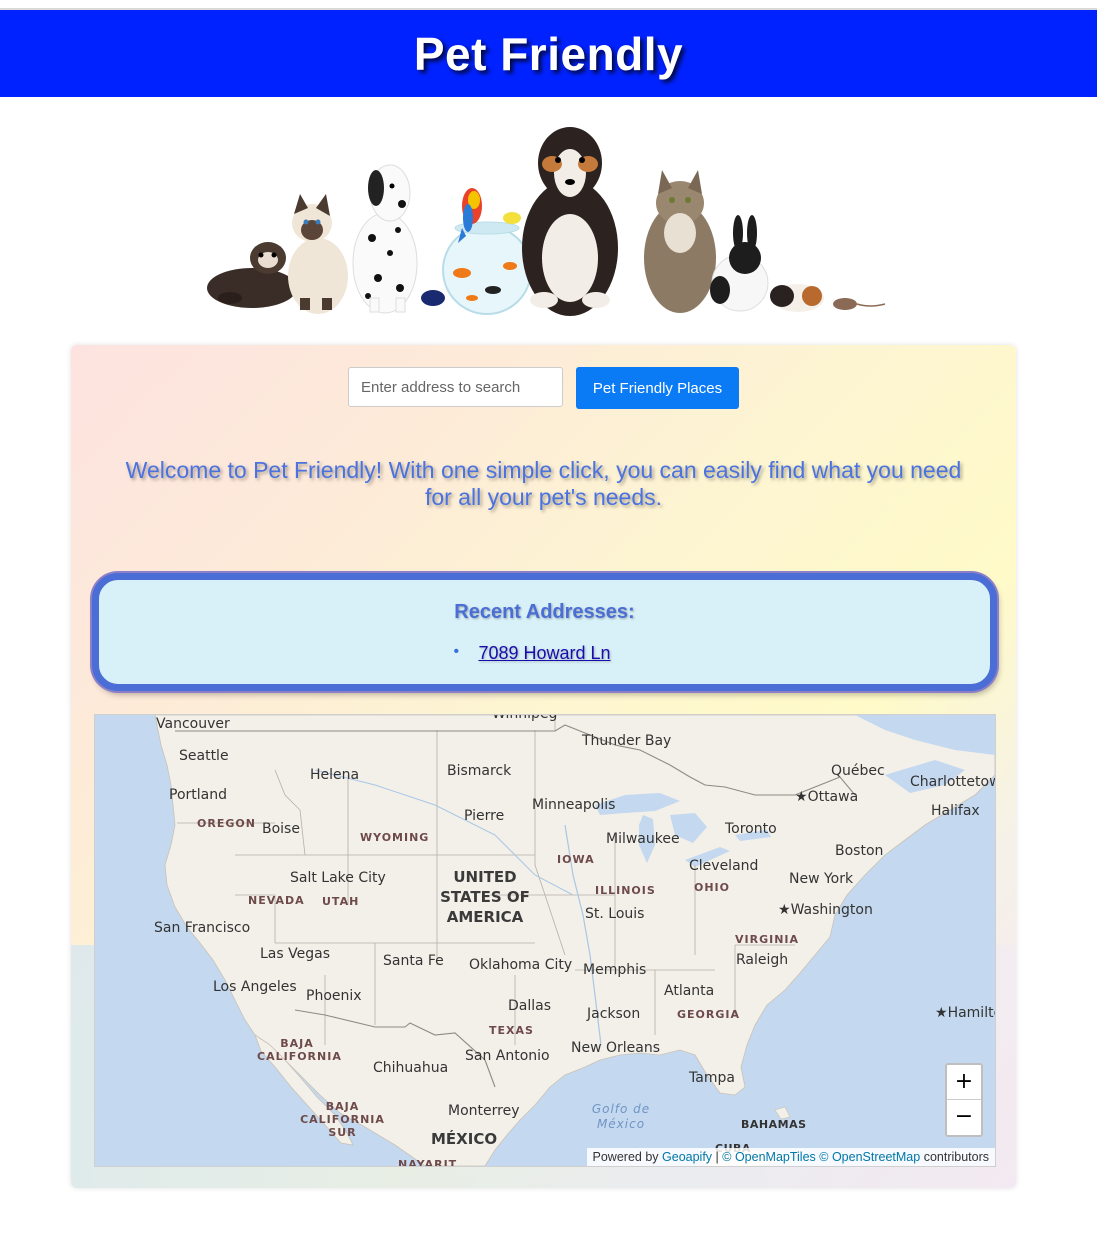  Describe the element at coordinates (827, 797) in the screenshot. I see `capital-label: ★Ottawa` at that location.